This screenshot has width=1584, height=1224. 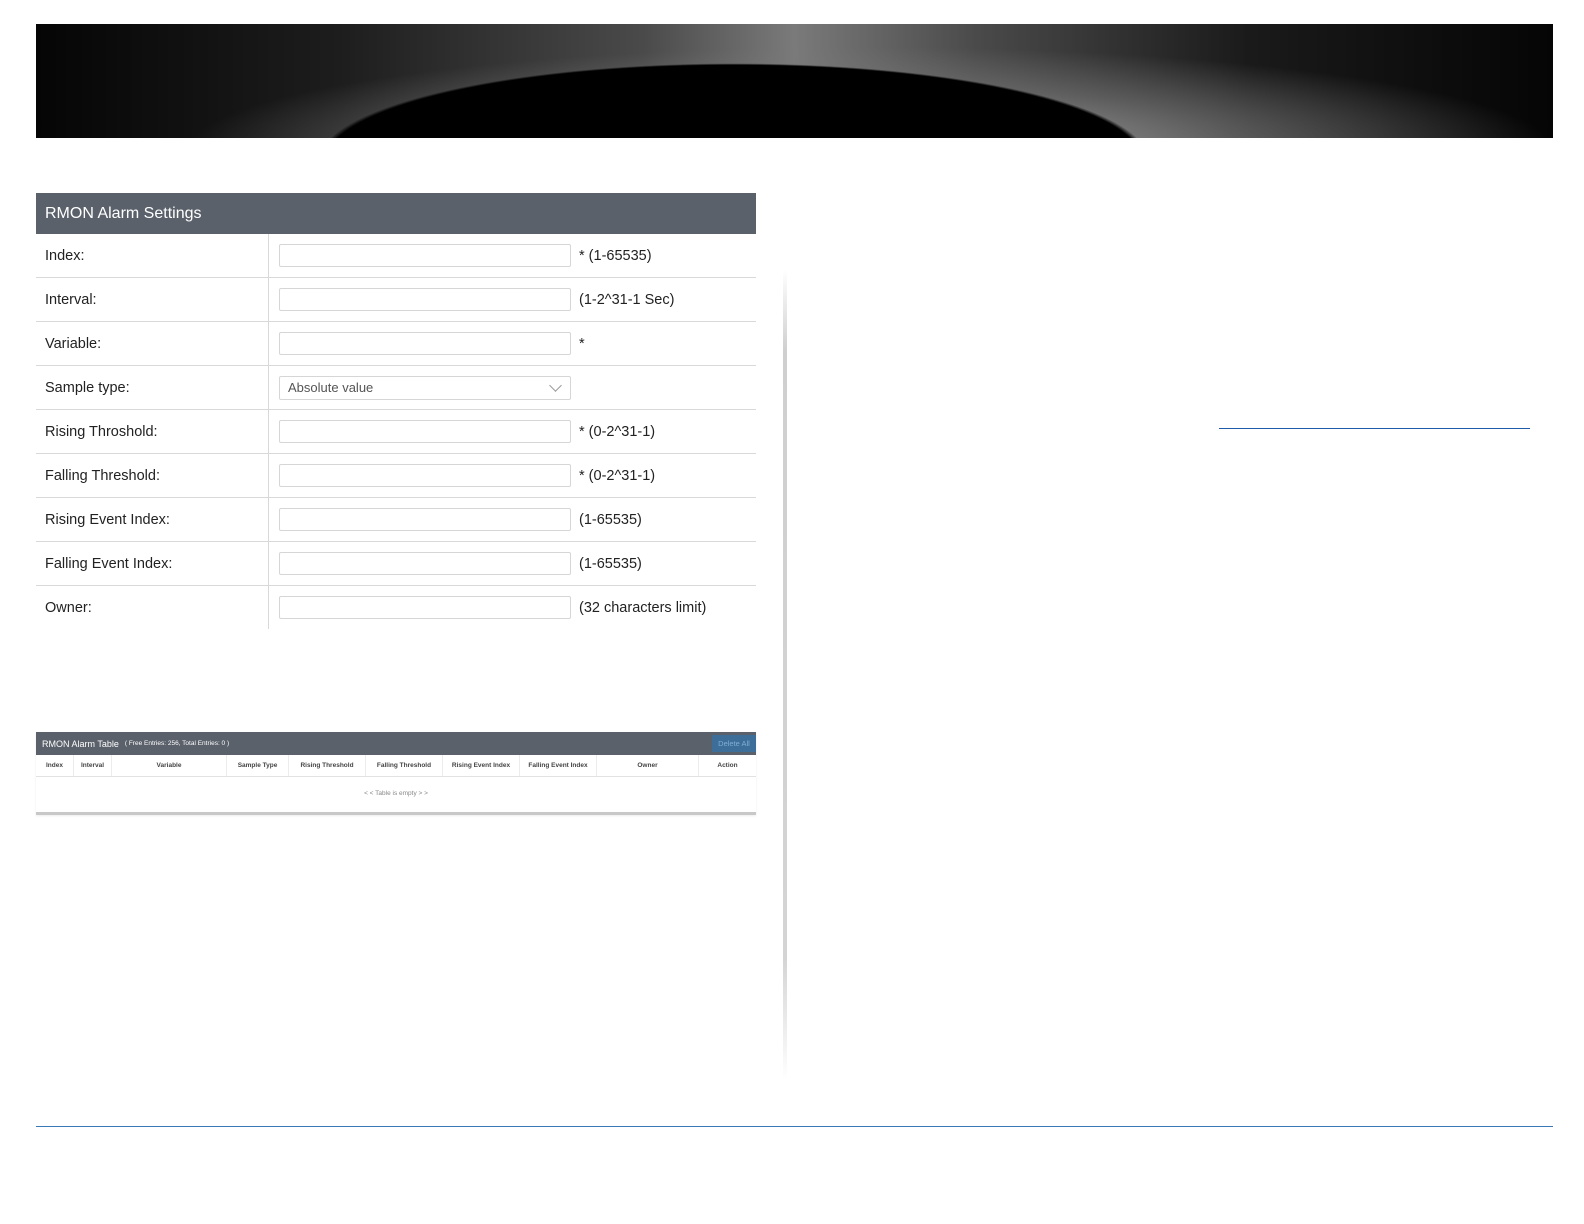 I want to click on chevron-down-icon, so click(x=555, y=385).